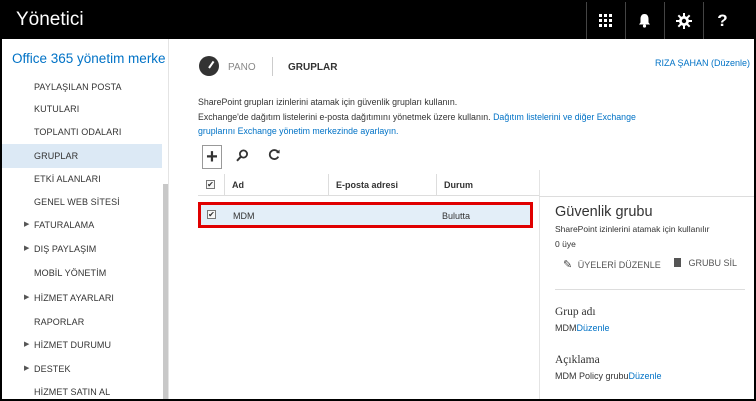 This screenshot has width=756, height=401. I want to click on sidebar-item-label: DIŞ PAYLAŞIM, so click(65, 249).